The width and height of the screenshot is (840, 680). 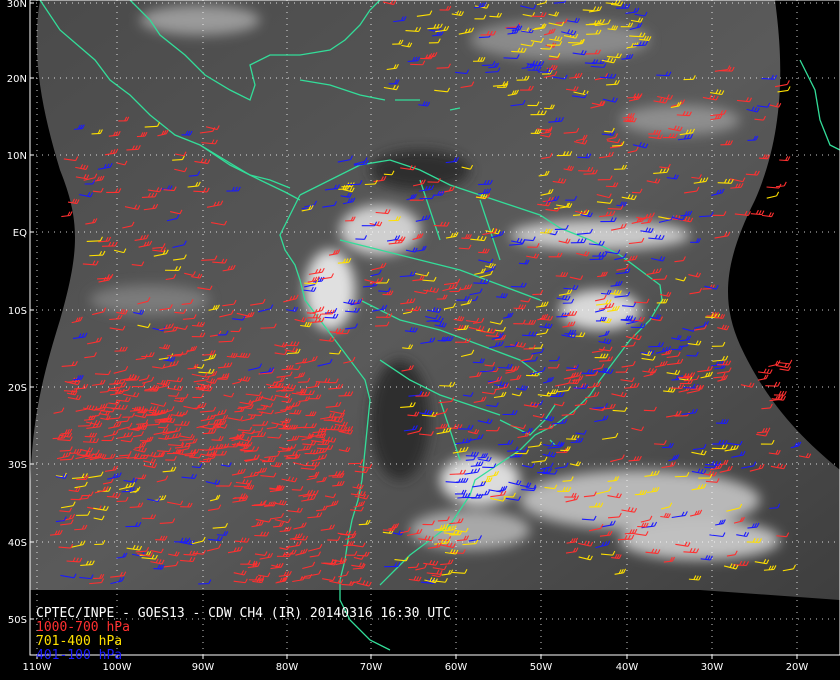 What do you see at coordinates (627, 667) in the screenshot?
I see `lon-tick-label: 40W` at bounding box center [627, 667].